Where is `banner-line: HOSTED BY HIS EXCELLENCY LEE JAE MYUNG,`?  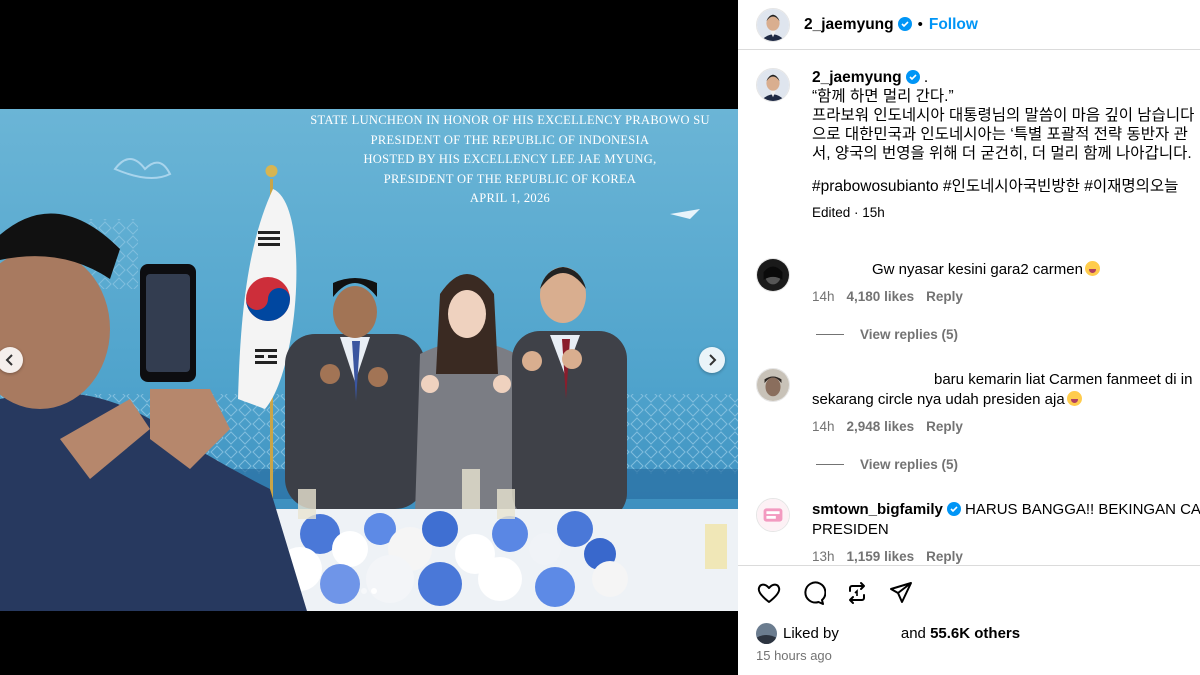
banner-line: HOSTED BY HIS EXCELLENCY LEE JAE MYUNG, is located at coordinates (510, 159).